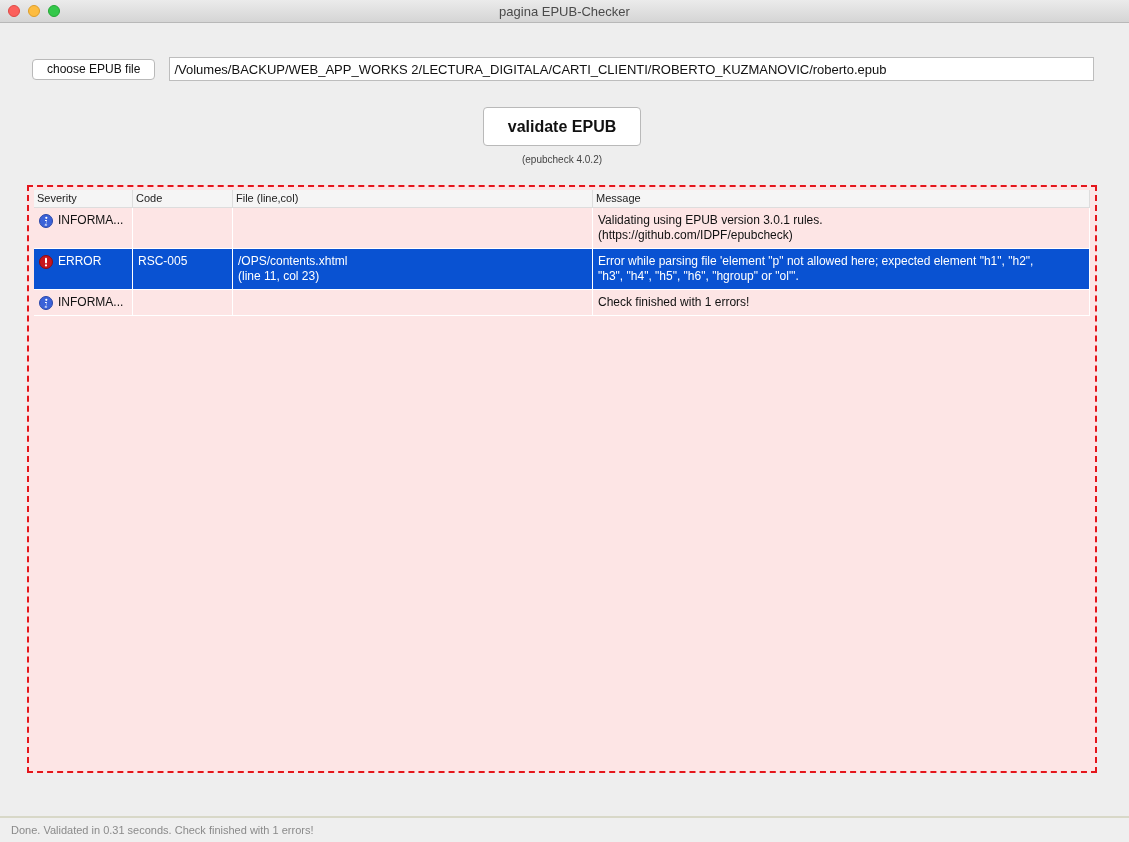 The height and width of the screenshot is (842, 1129). Describe the element at coordinates (34, 11) in the screenshot. I see `minimize-icon` at that location.